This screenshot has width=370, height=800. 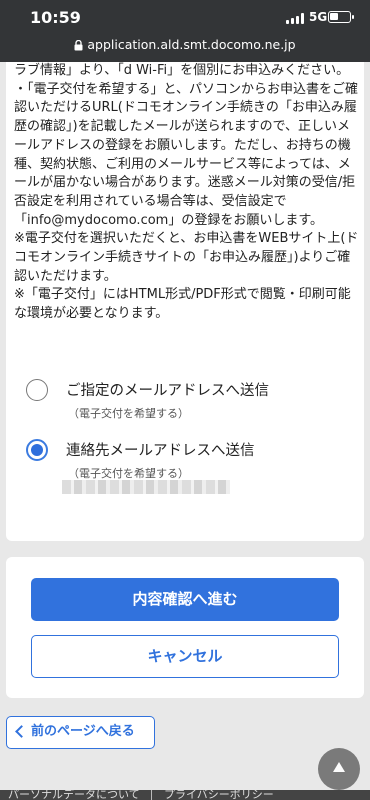 I want to click on battery-icon, so click(x=341, y=17).